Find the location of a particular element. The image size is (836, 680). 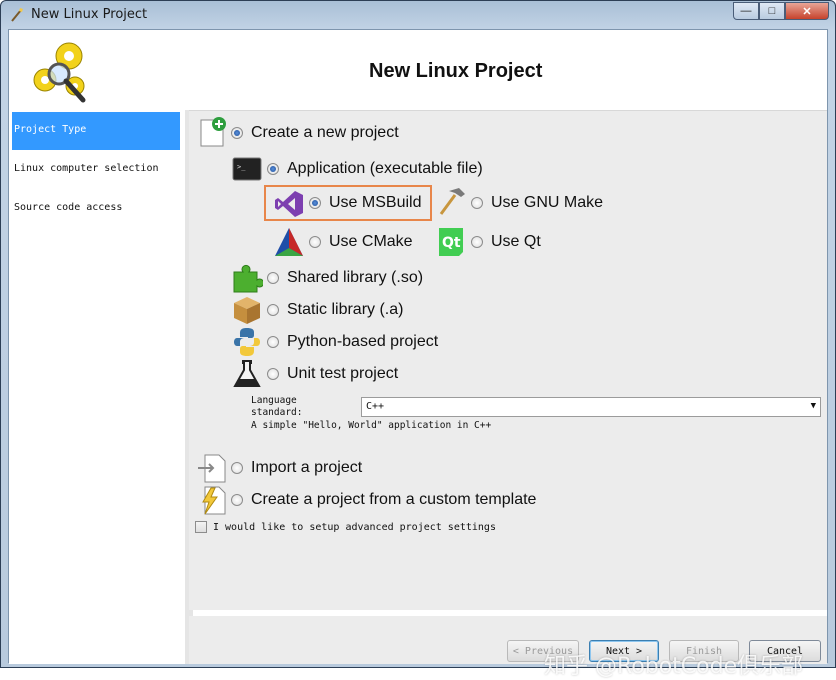

msbuild-label: Use MSBuild is located at coordinates (375, 202).